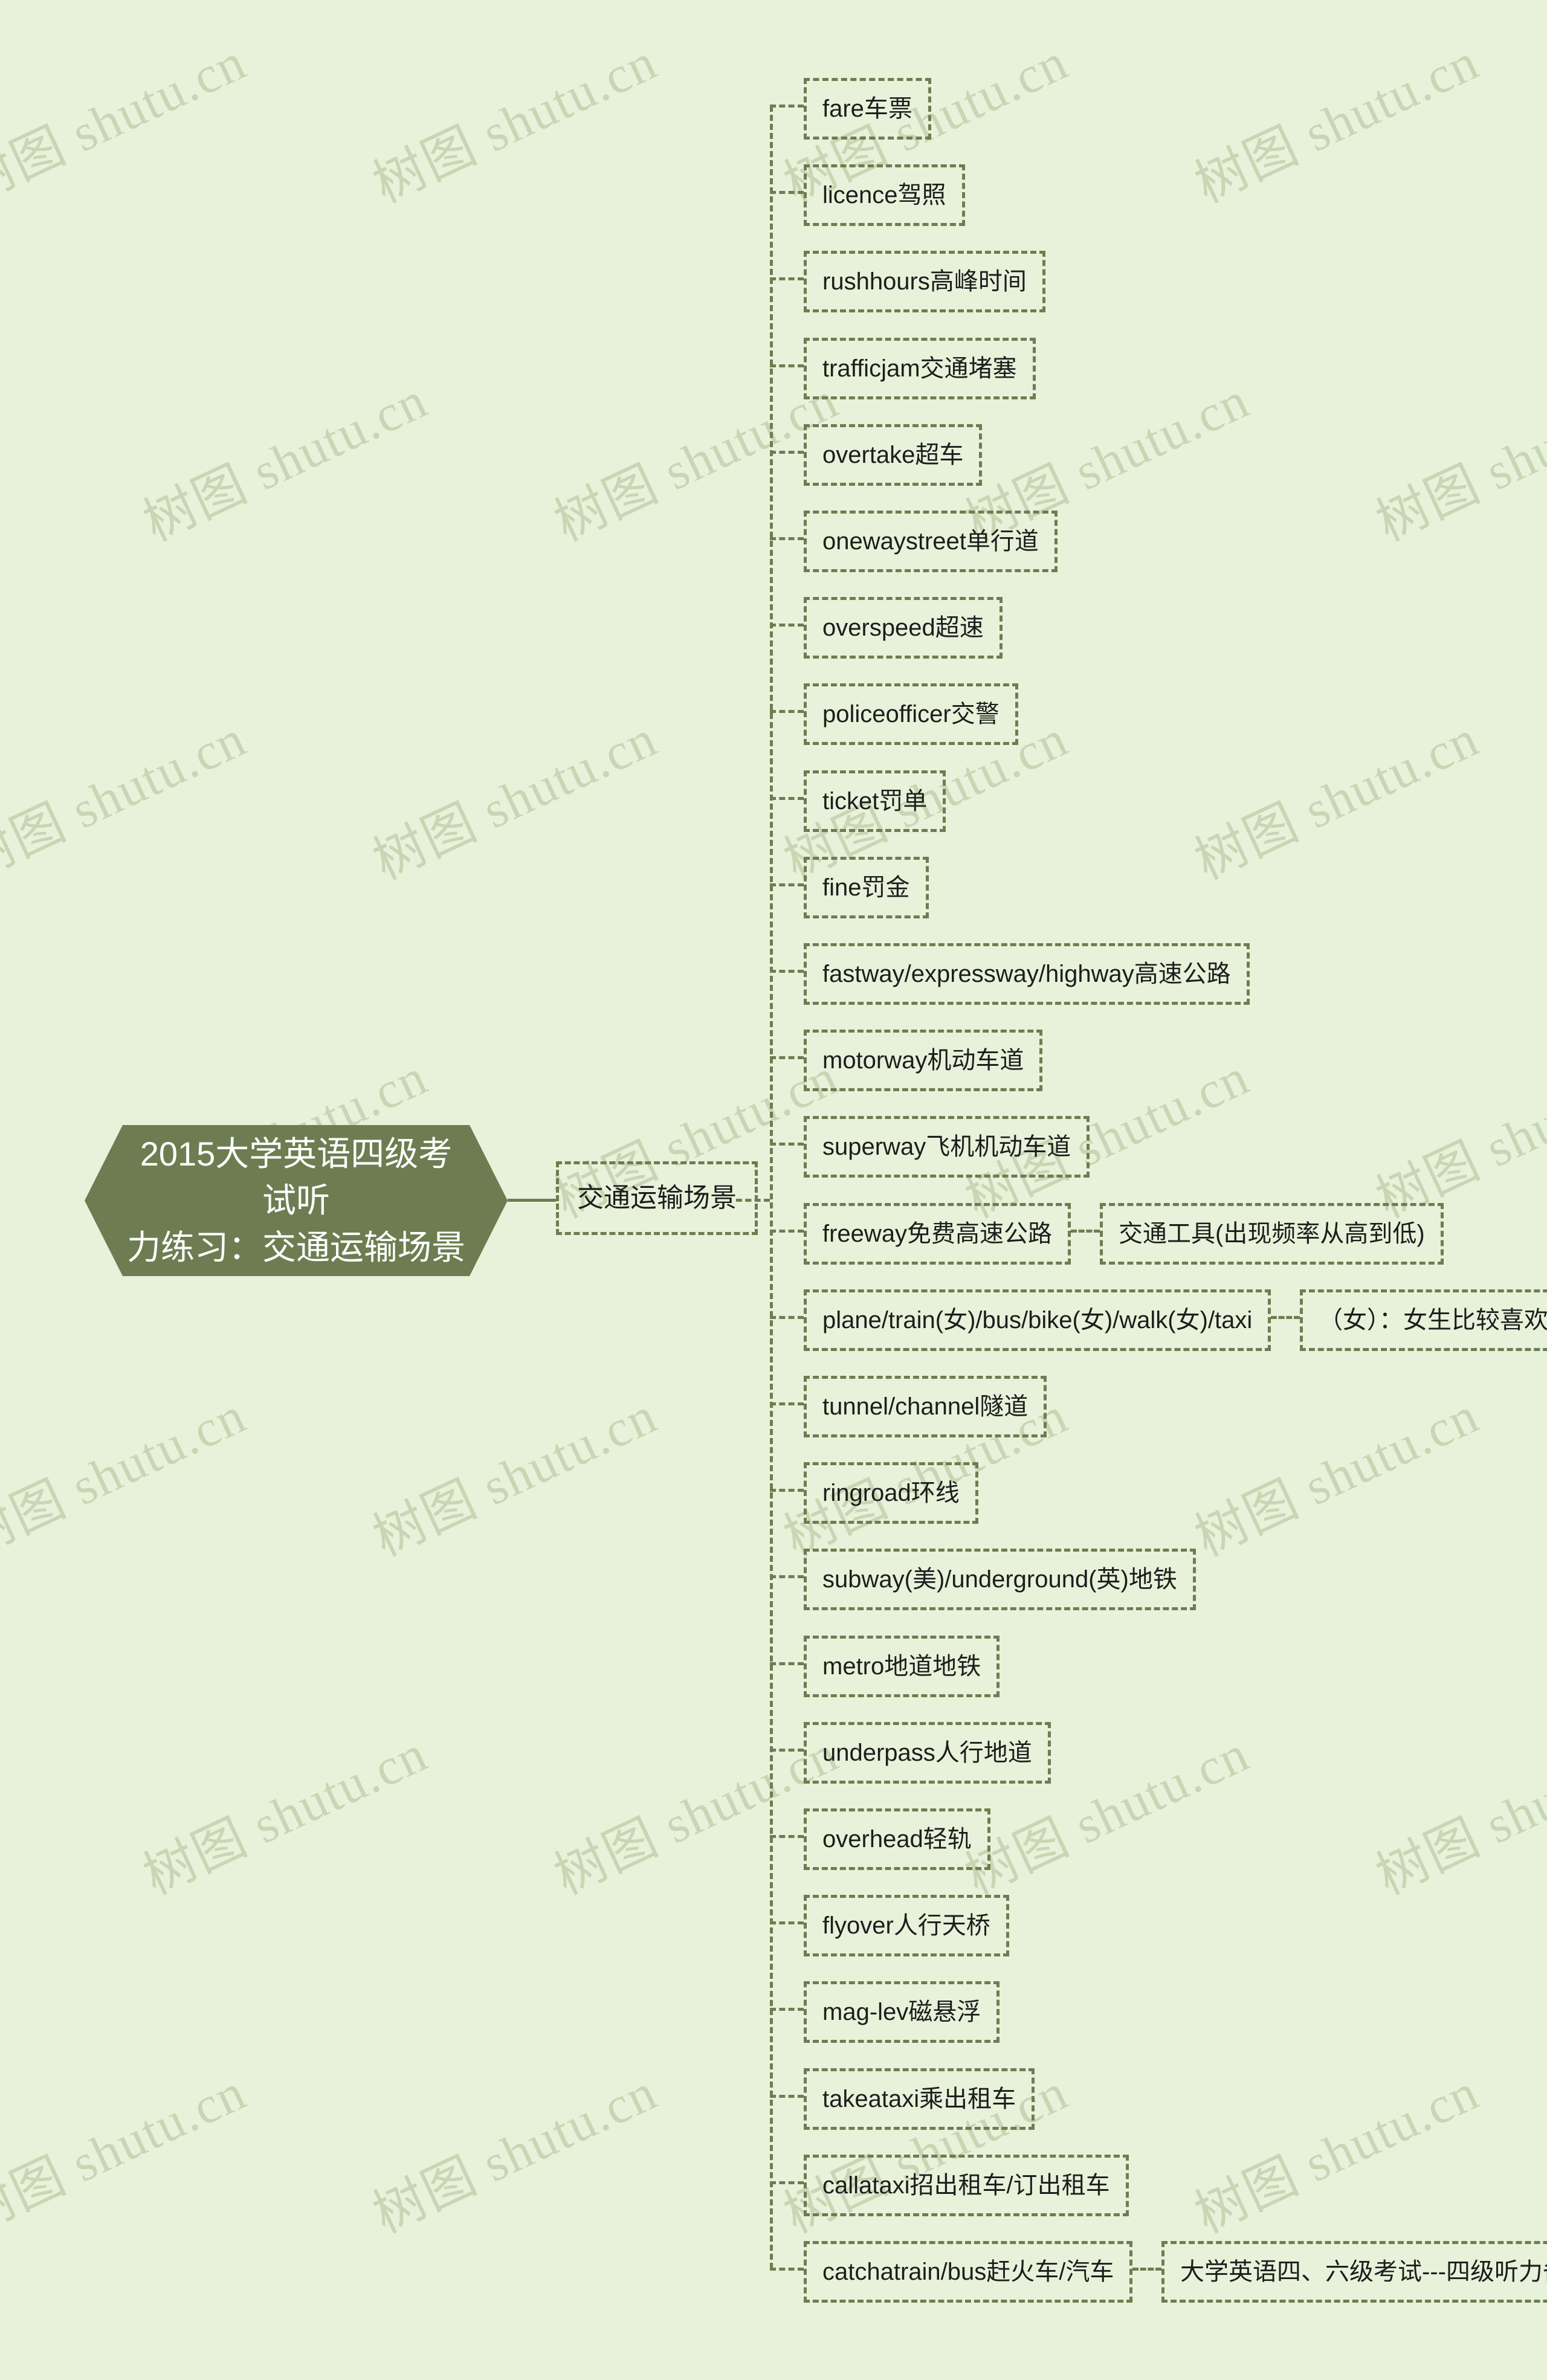 The width and height of the screenshot is (1547, 2380). I want to click on leaf-node: flyover人行天桥, so click(906, 1926).